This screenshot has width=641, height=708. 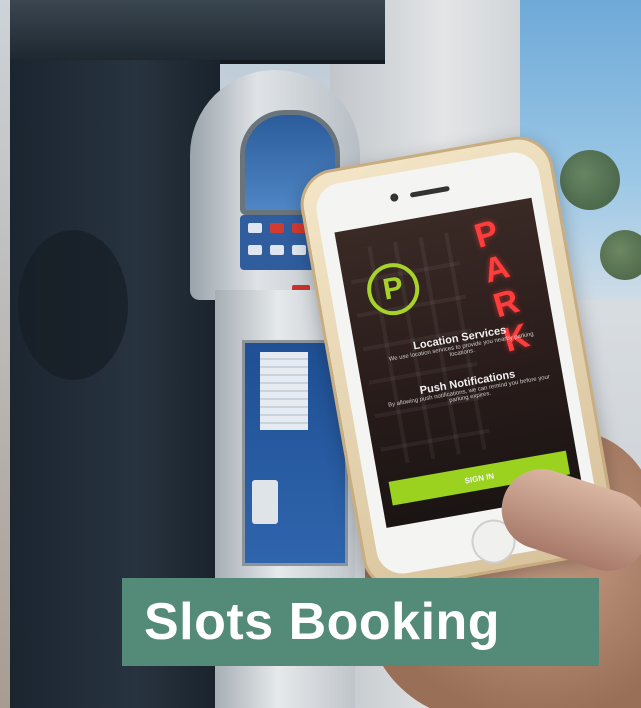 I want to click on speaker-icon, so click(x=429, y=191).